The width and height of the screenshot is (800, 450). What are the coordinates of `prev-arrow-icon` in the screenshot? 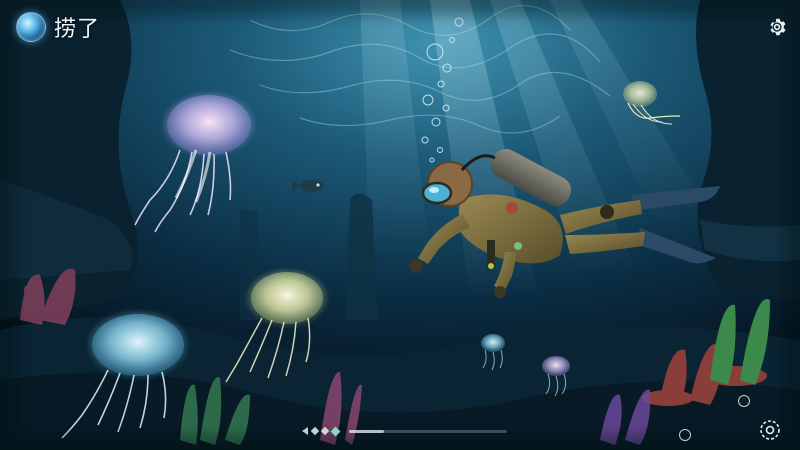 It's located at (305, 431).